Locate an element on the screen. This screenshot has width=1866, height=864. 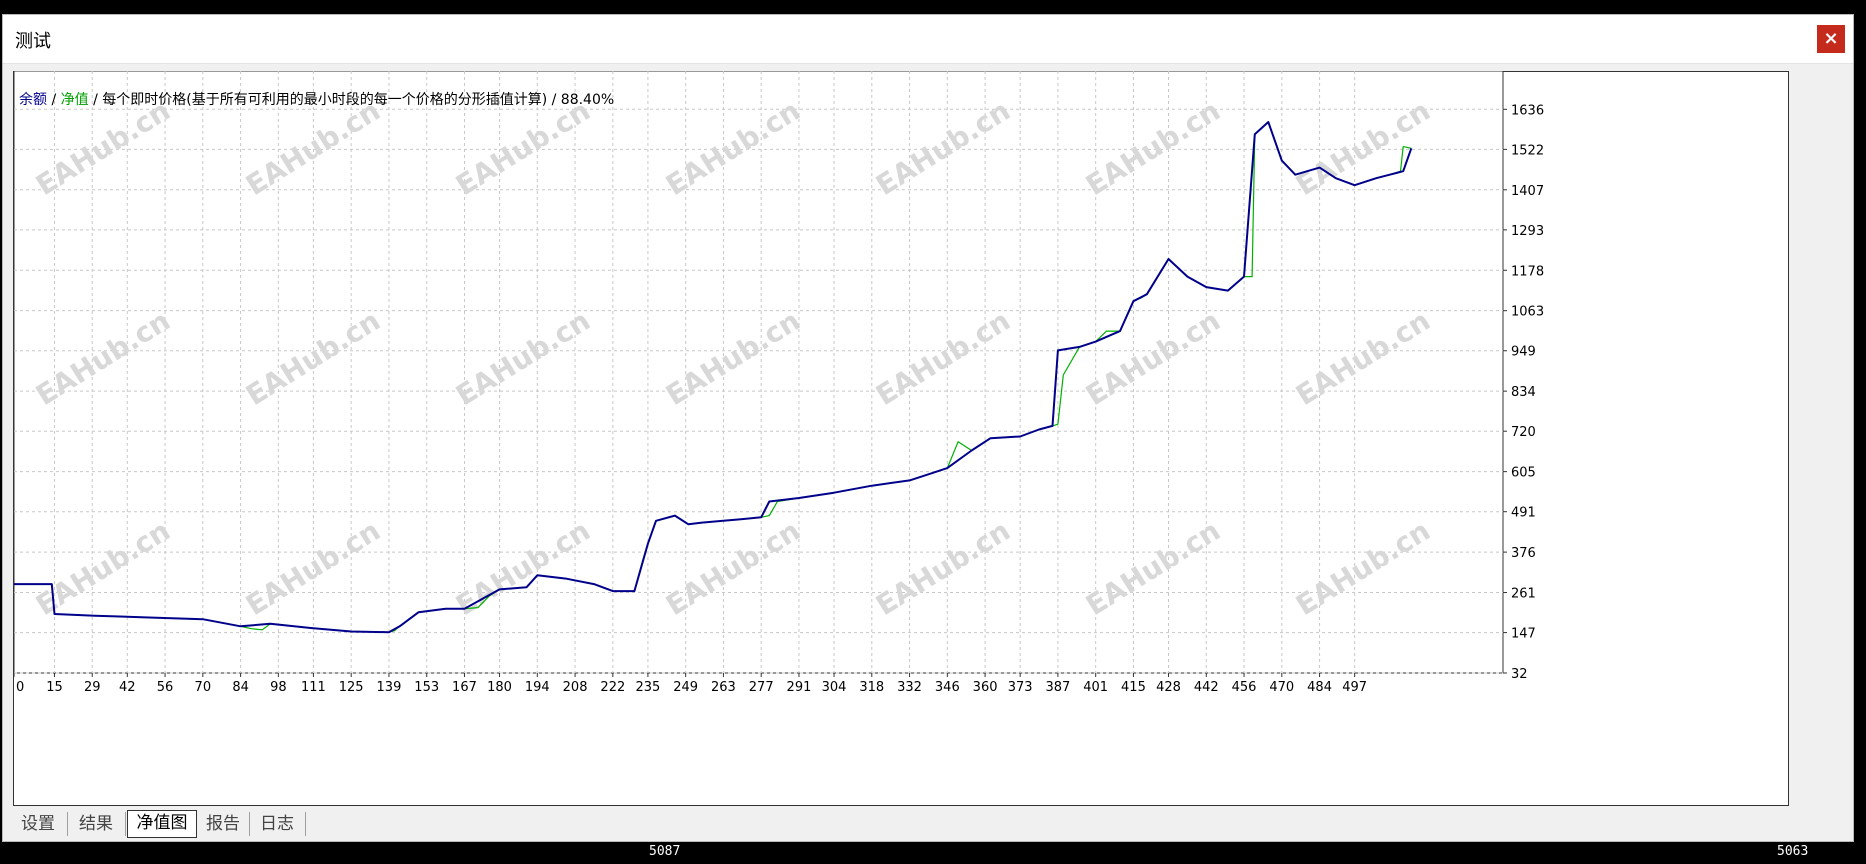
tab-report: 报告 is located at coordinates (223, 824).